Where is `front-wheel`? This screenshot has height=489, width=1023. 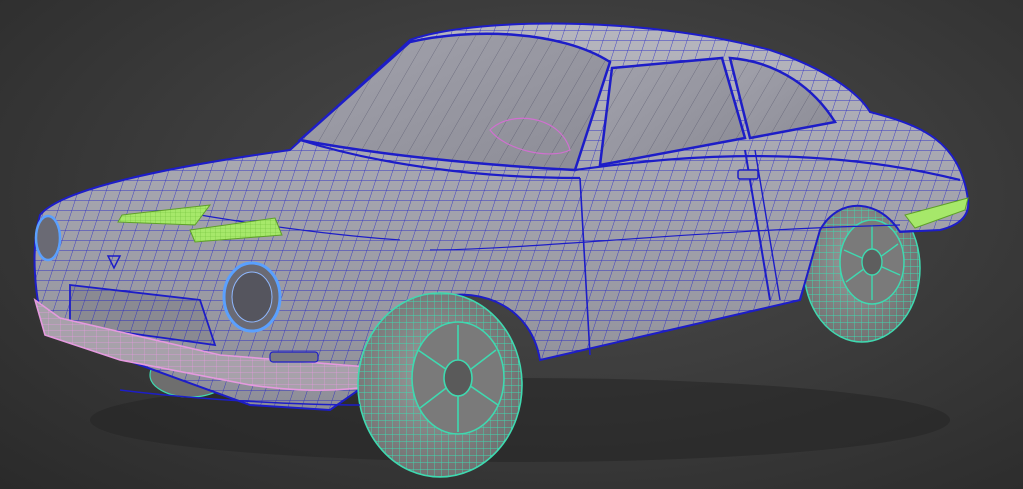
front-wheel is located at coordinates (440, 385).